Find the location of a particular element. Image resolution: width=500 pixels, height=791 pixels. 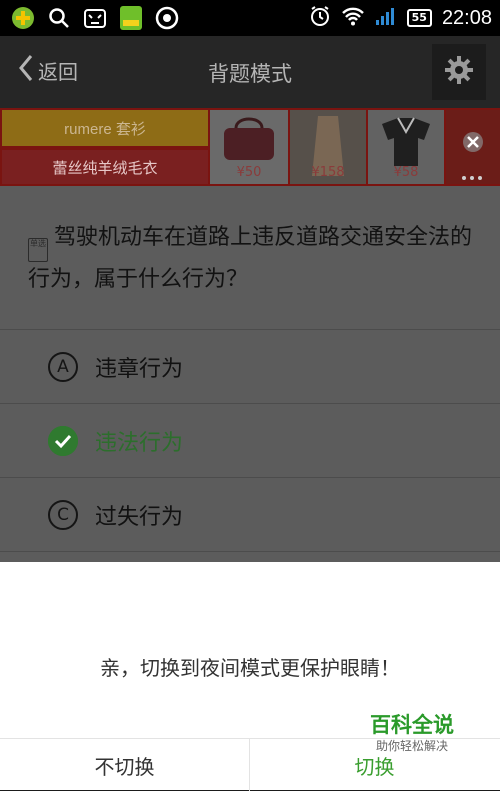

dont-switch-button: 不切换 is located at coordinates (125, 765).